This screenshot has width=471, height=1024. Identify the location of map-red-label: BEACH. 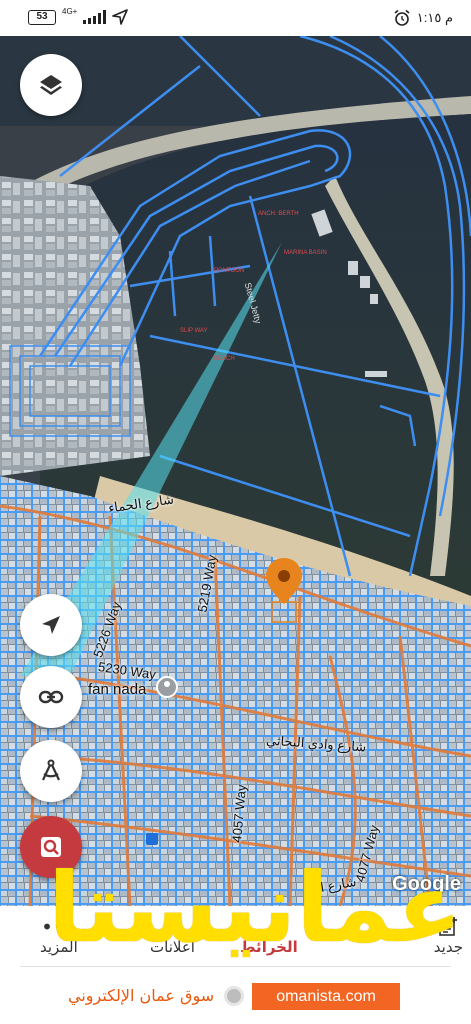
(224, 359).